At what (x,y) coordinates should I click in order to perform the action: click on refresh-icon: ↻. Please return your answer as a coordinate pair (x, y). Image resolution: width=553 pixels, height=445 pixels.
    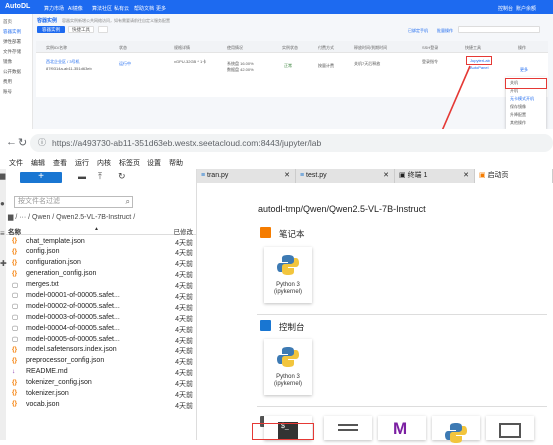
    Looking at the image, I should click on (122, 176).